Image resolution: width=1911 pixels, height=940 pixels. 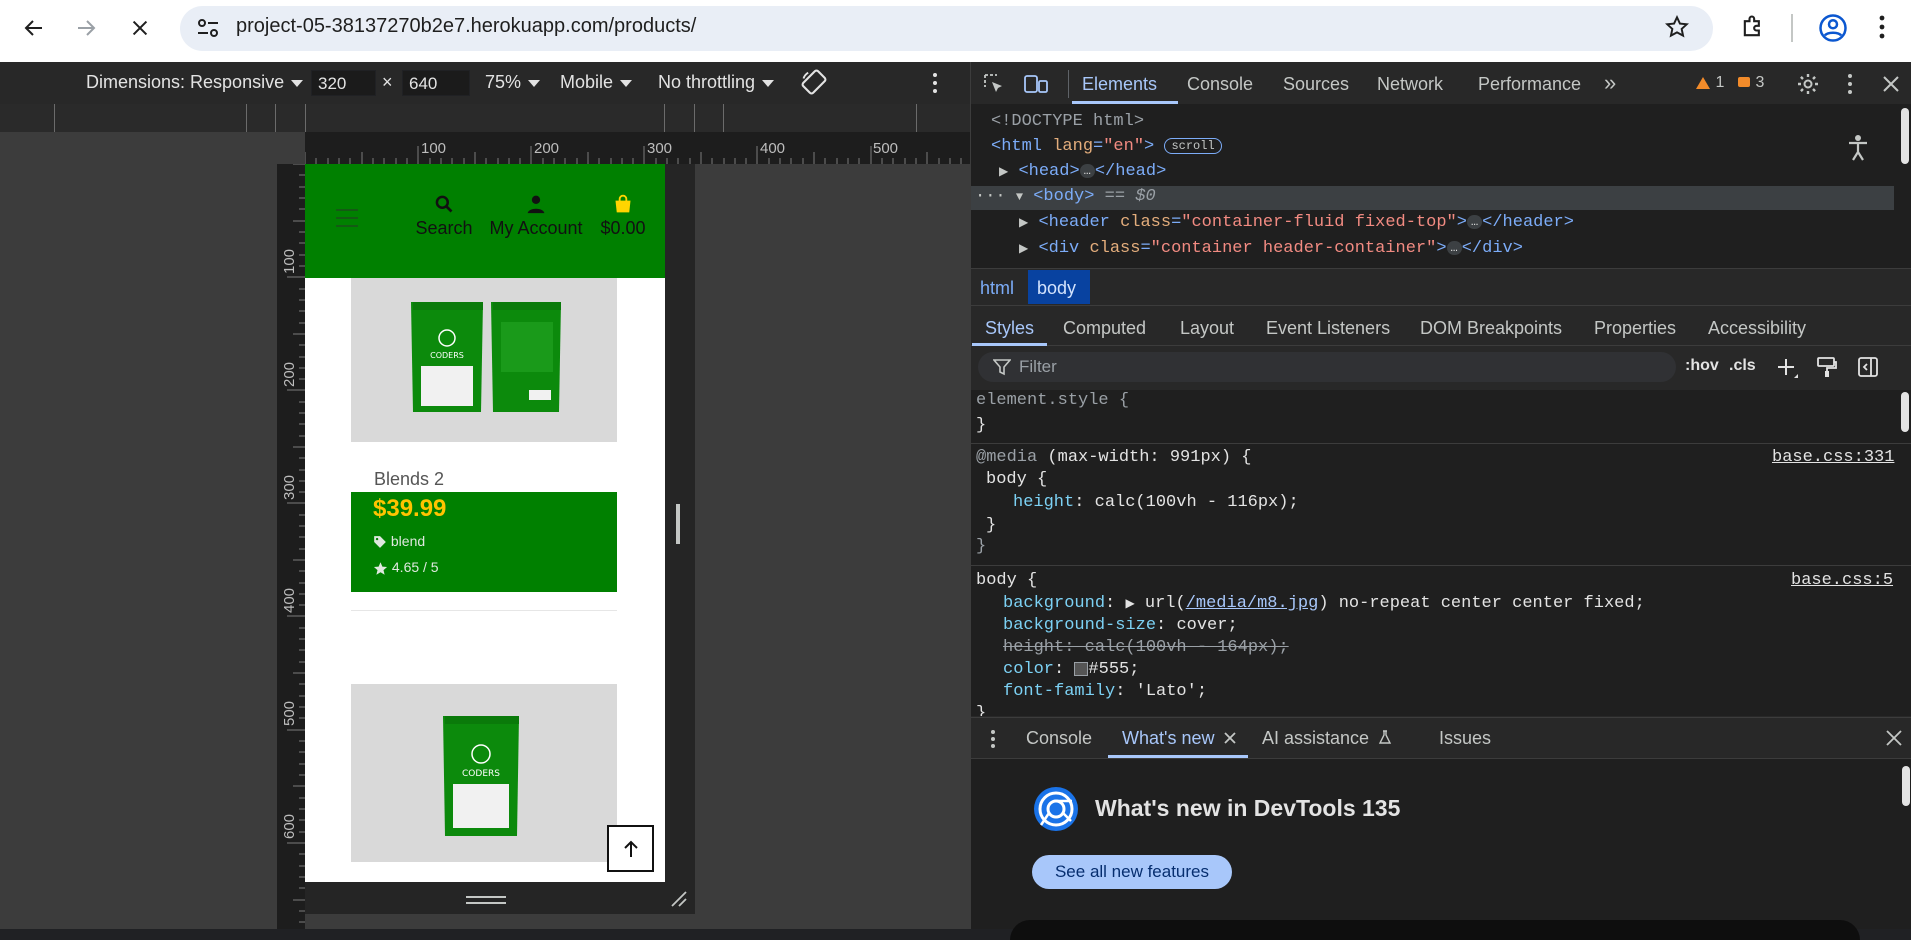 I want to click on hov-toggle: :hov, so click(x=1702, y=366).